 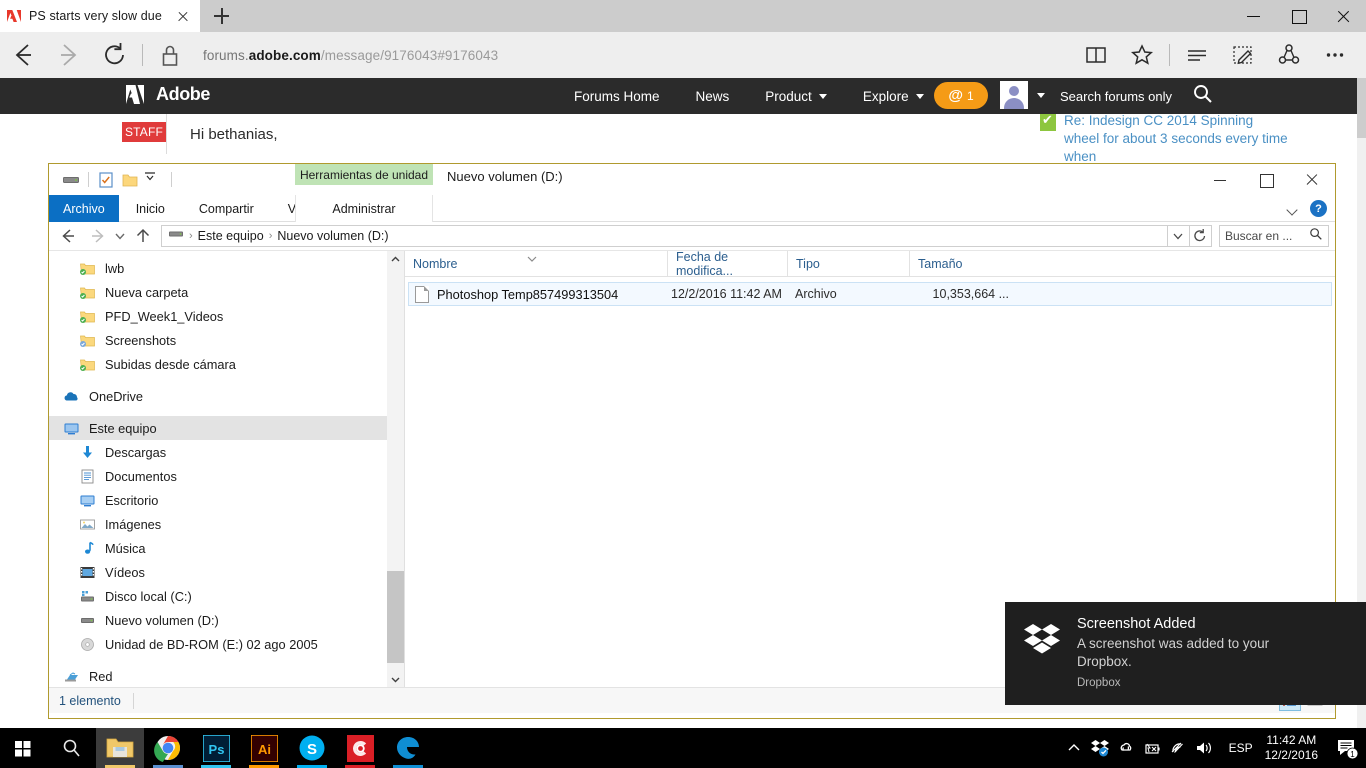 What do you see at coordinates (617, 96) in the screenshot?
I see `nav-forums-home: Forums Home` at bounding box center [617, 96].